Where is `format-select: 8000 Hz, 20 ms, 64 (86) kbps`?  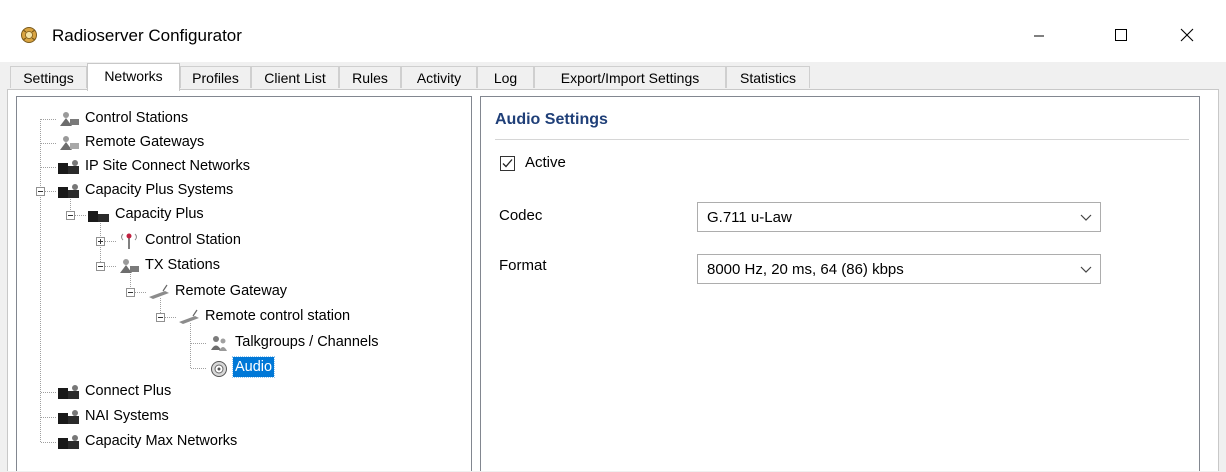
format-select: 8000 Hz, 20 ms, 64 (86) kbps is located at coordinates (899, 269).